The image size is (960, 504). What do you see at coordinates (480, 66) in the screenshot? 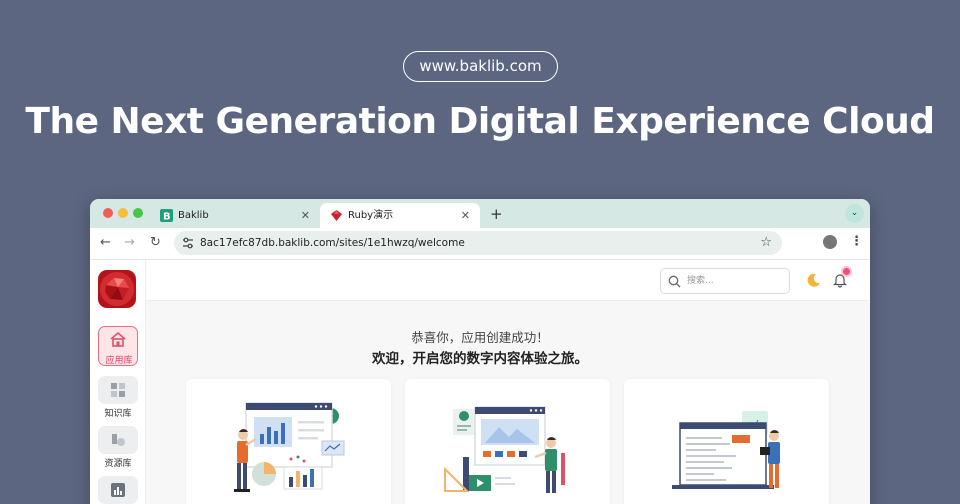
I see `banner-url-pill: www.baklib.com` at bounding box center [480, 66].